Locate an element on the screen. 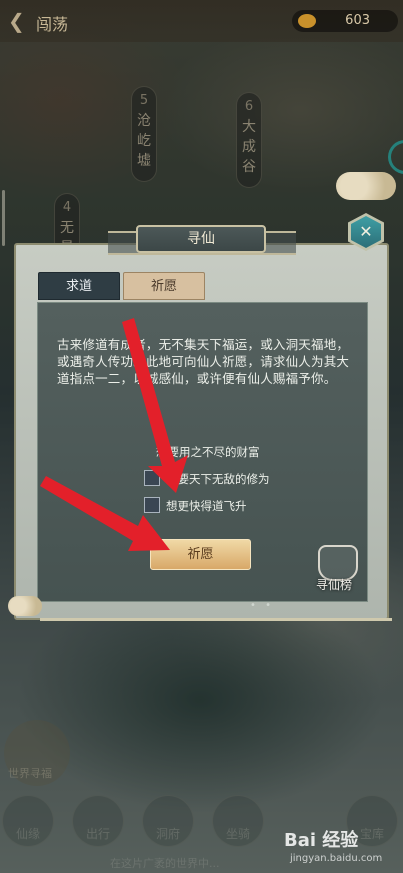 Image resolution: width=403 pixels, height=873 pixels. top-bar: ❮ 闯荡 603 is located at coordinates (201, 21).